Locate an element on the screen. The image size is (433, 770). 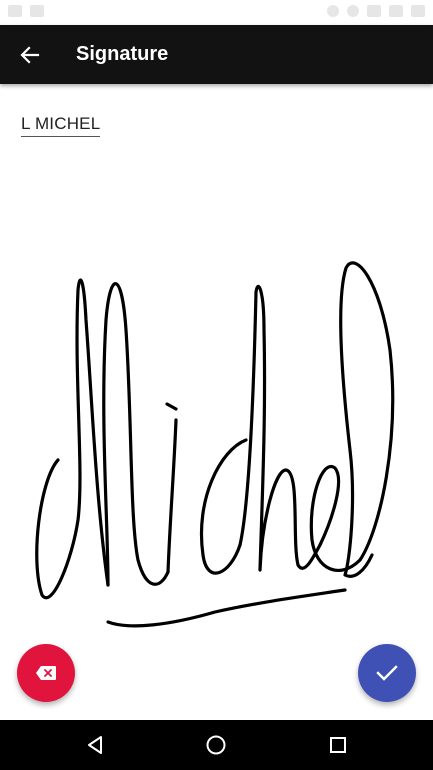
backspace-icon is located at coordinates (46, 673).